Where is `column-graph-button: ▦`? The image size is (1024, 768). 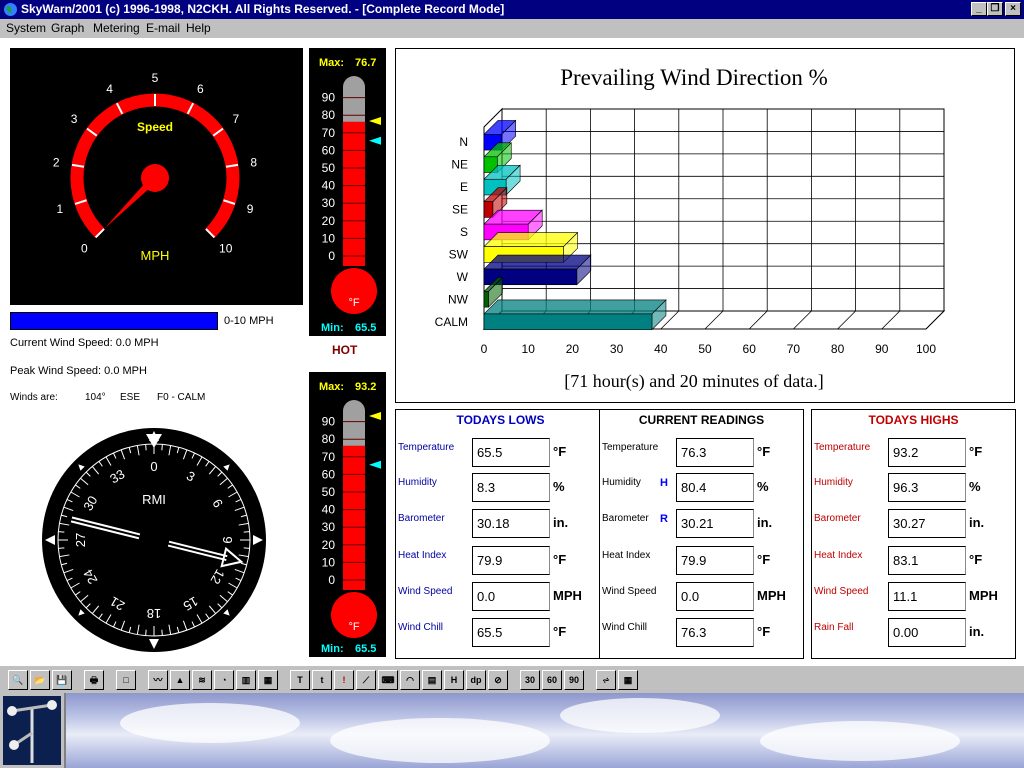 column-graph-button: ▦ is located at coordinates (268, 680).